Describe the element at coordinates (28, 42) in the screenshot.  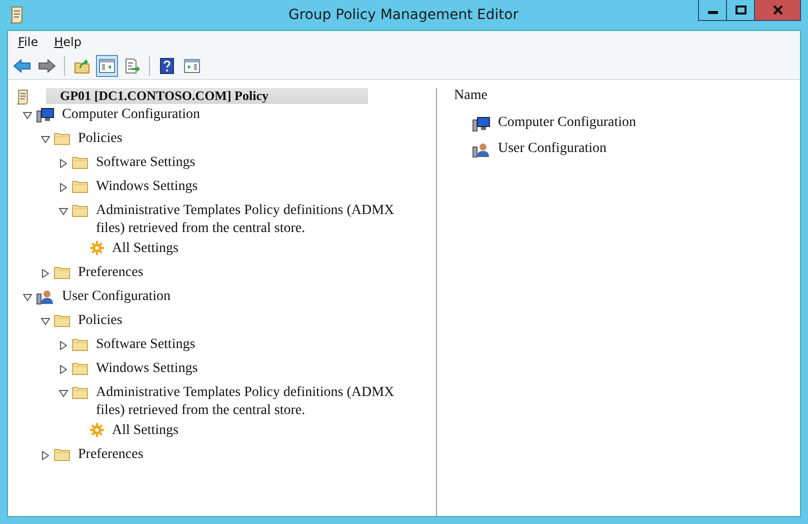
I see `menu-item: File` at that location.